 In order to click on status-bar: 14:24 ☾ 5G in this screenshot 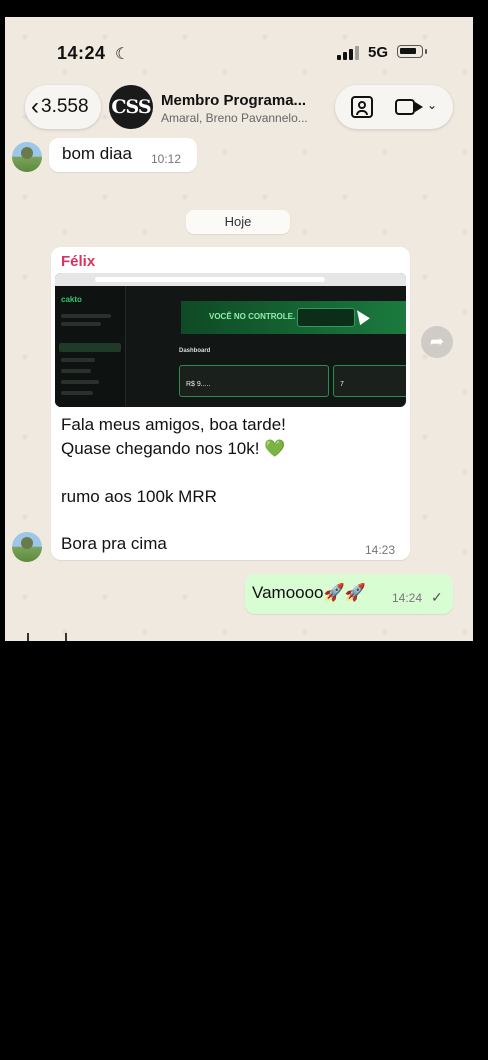, I will do `click(239, 52)`.